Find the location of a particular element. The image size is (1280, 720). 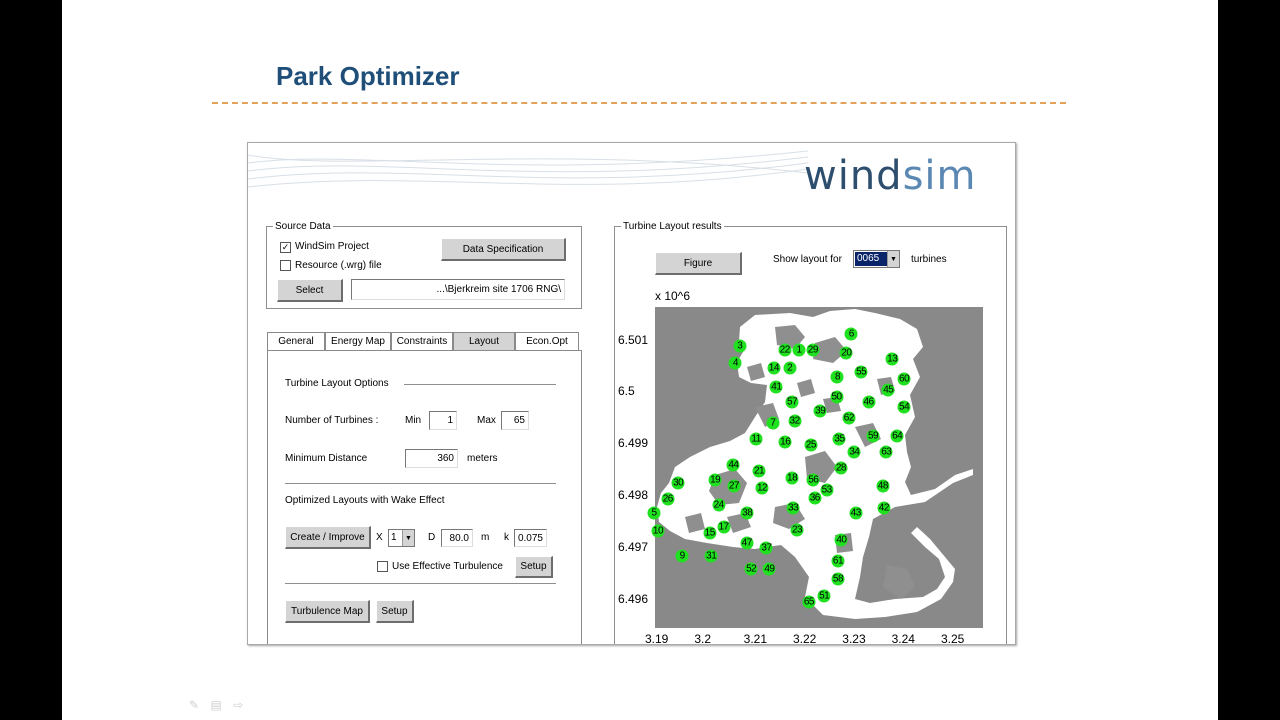

tab-constraints: Constraints is located at coordinates (422, 341).